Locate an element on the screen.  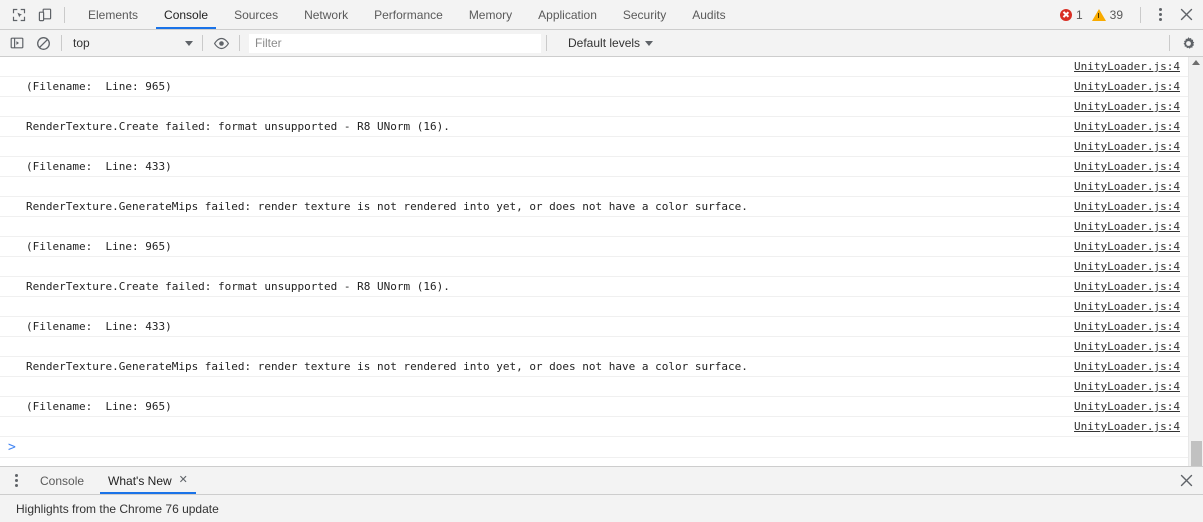
close-tab-icon: ✕ is located at coordinates (183, 480).